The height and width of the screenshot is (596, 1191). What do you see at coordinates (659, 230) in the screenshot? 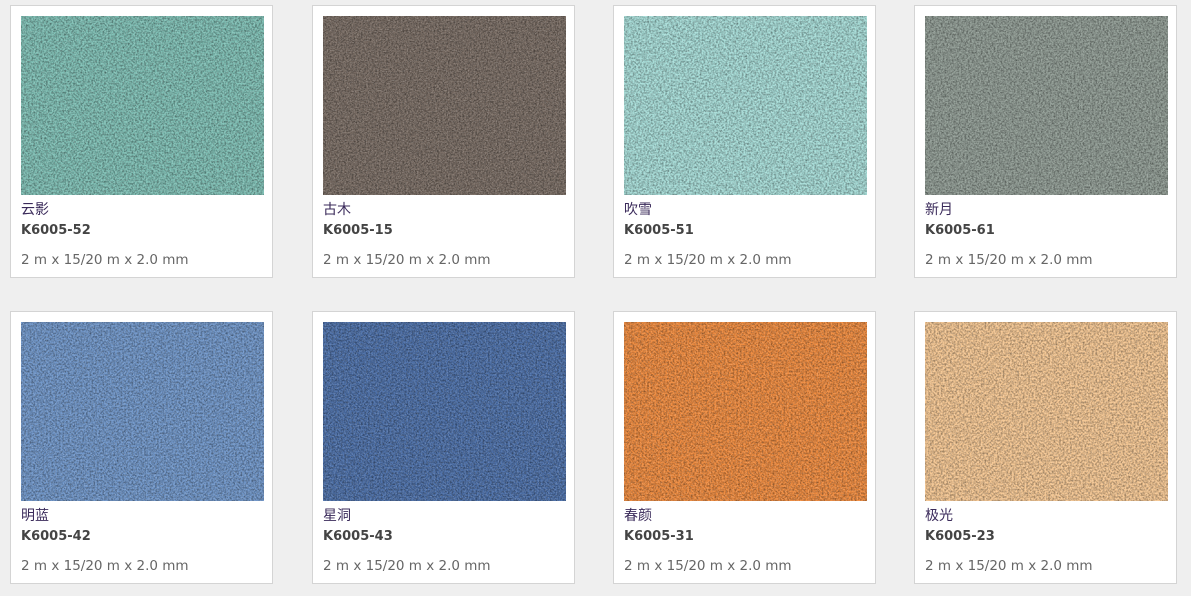
I see `product-code: K6005-51` at bounding box center [659, 230].